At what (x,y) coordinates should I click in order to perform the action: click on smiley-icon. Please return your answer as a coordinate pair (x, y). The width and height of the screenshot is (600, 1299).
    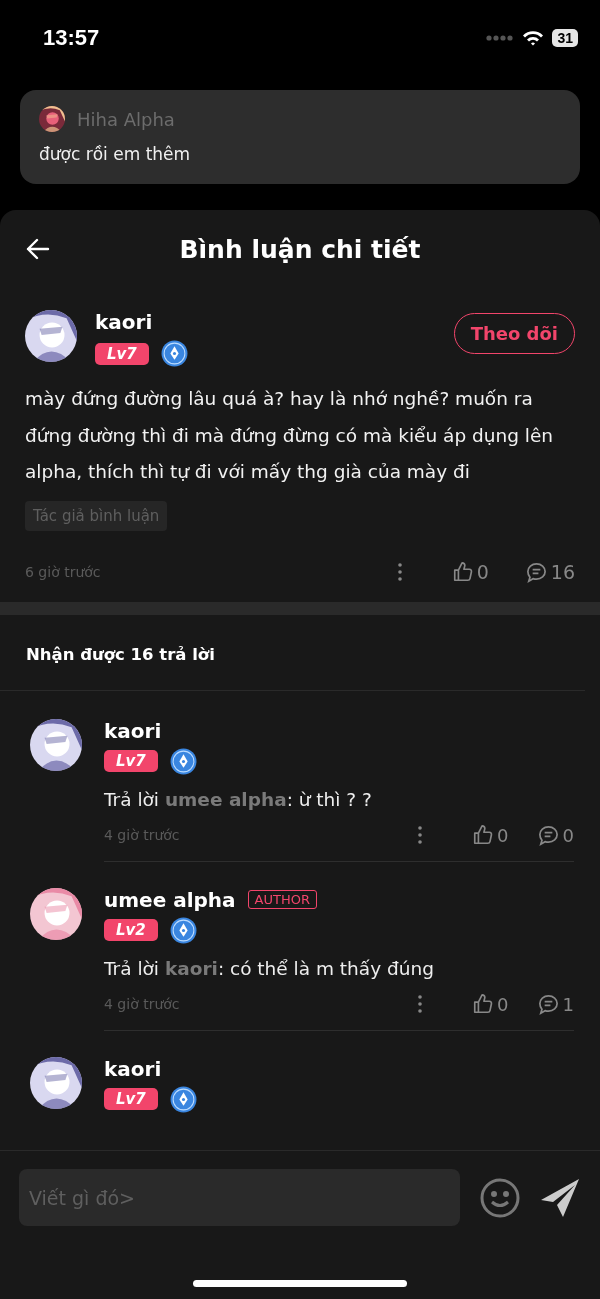
    Looking at the image, I should click on (500, 1197).